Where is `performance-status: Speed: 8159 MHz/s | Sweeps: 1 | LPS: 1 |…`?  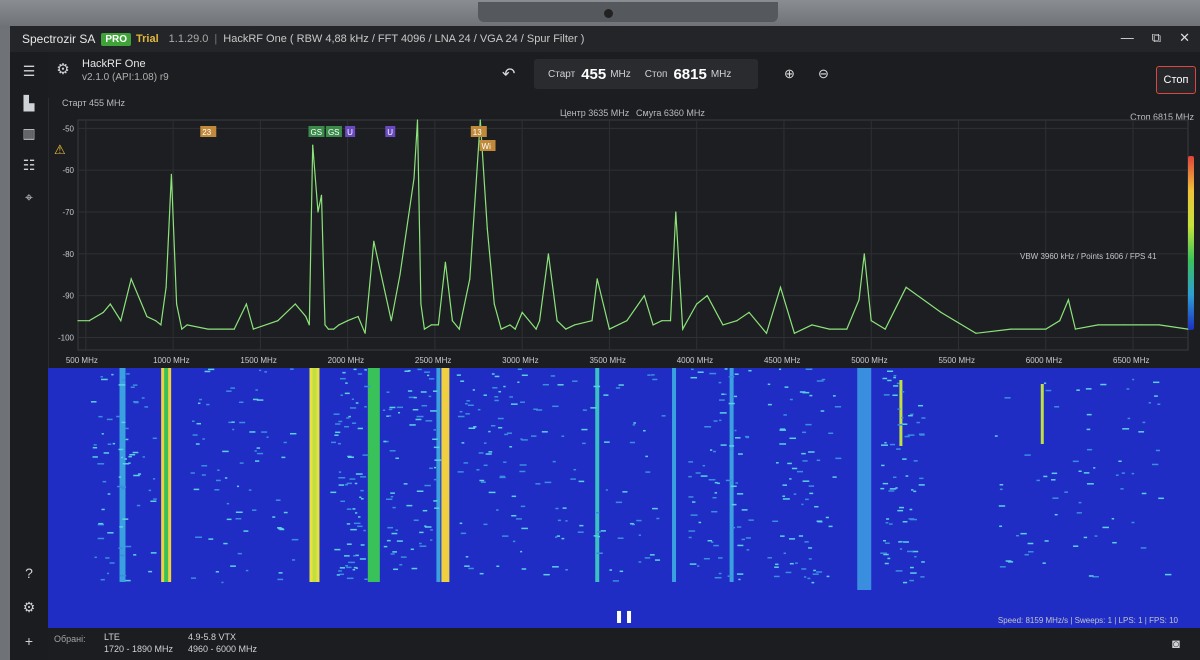 performance-status: Speed: 8159 MHz/s | Sweeps: 1 | LPS: 1 |… is located at coordinates (1087, 620).